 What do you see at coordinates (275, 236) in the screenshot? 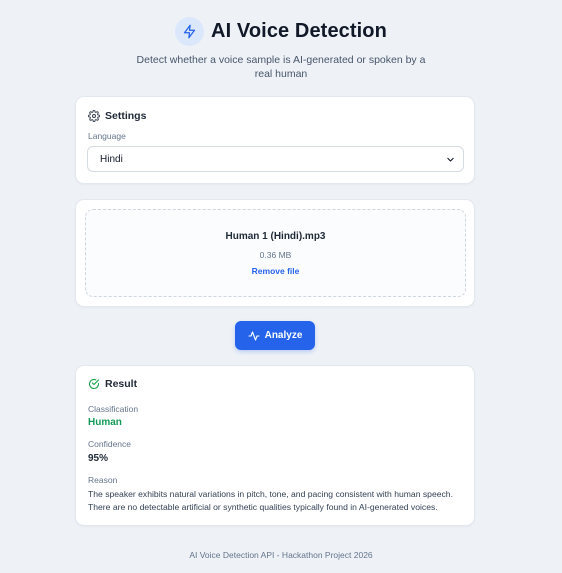
I see `file-name: Human 1 (Hindi).mp3` at bounding box center [275, 236].